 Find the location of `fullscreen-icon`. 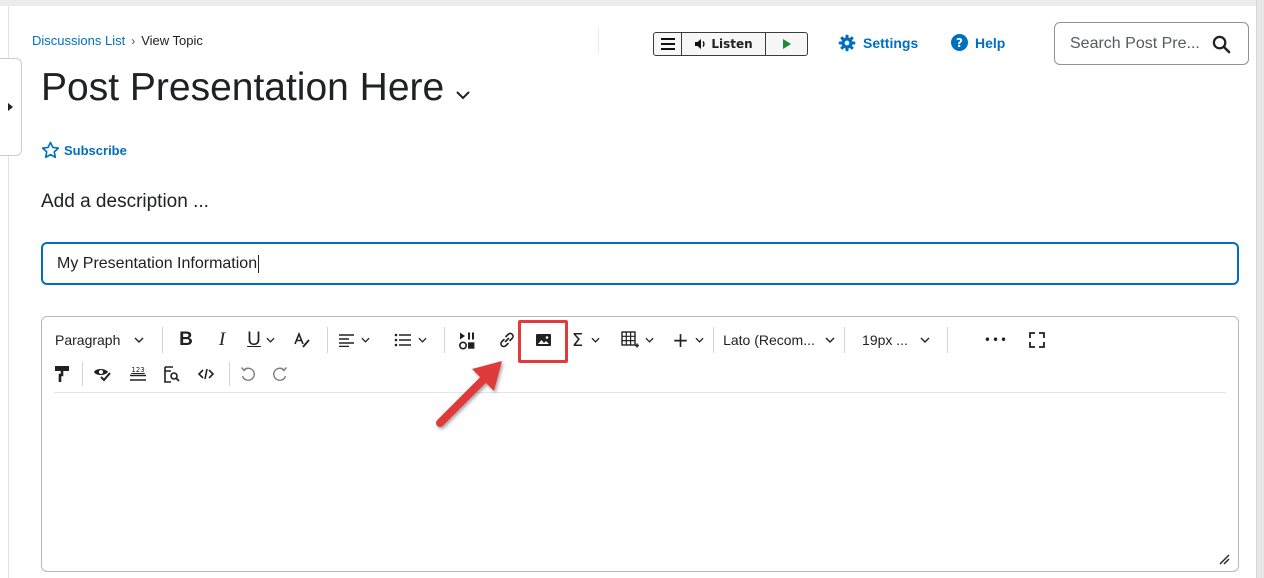

fullscreen-icon is located at coordinates (1037, 340).